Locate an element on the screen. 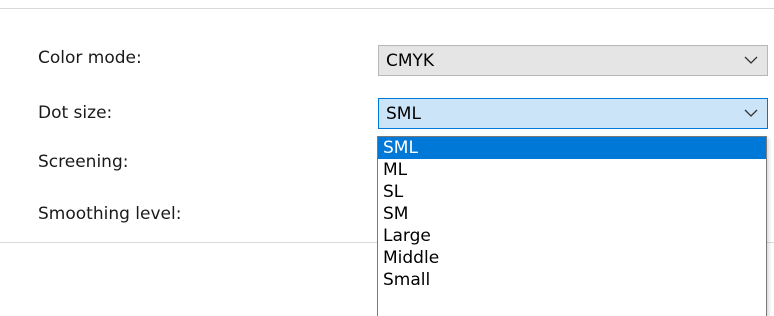  dot-size-option: SL is located at coordinates (572, 192).